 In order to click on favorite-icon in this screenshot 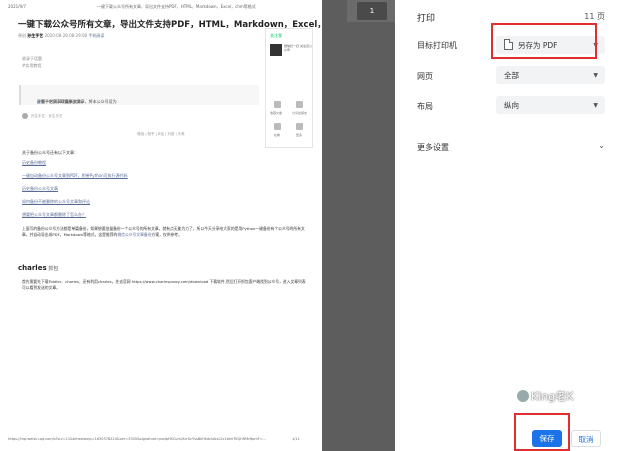, I will do `click(277, 104)`.